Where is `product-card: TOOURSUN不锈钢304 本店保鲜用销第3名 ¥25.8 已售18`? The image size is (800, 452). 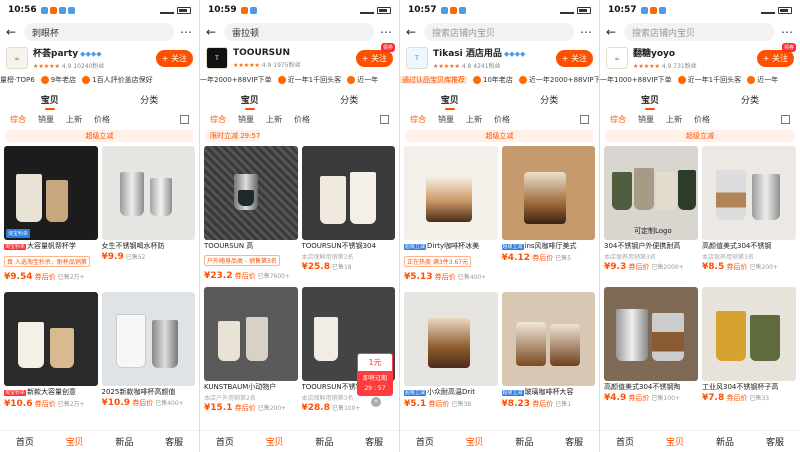 product-card: TOOURSUN不锈钢304 本店保鲜用销第3名 ¥25.8 已售18 is located at coordinates (348, 214).